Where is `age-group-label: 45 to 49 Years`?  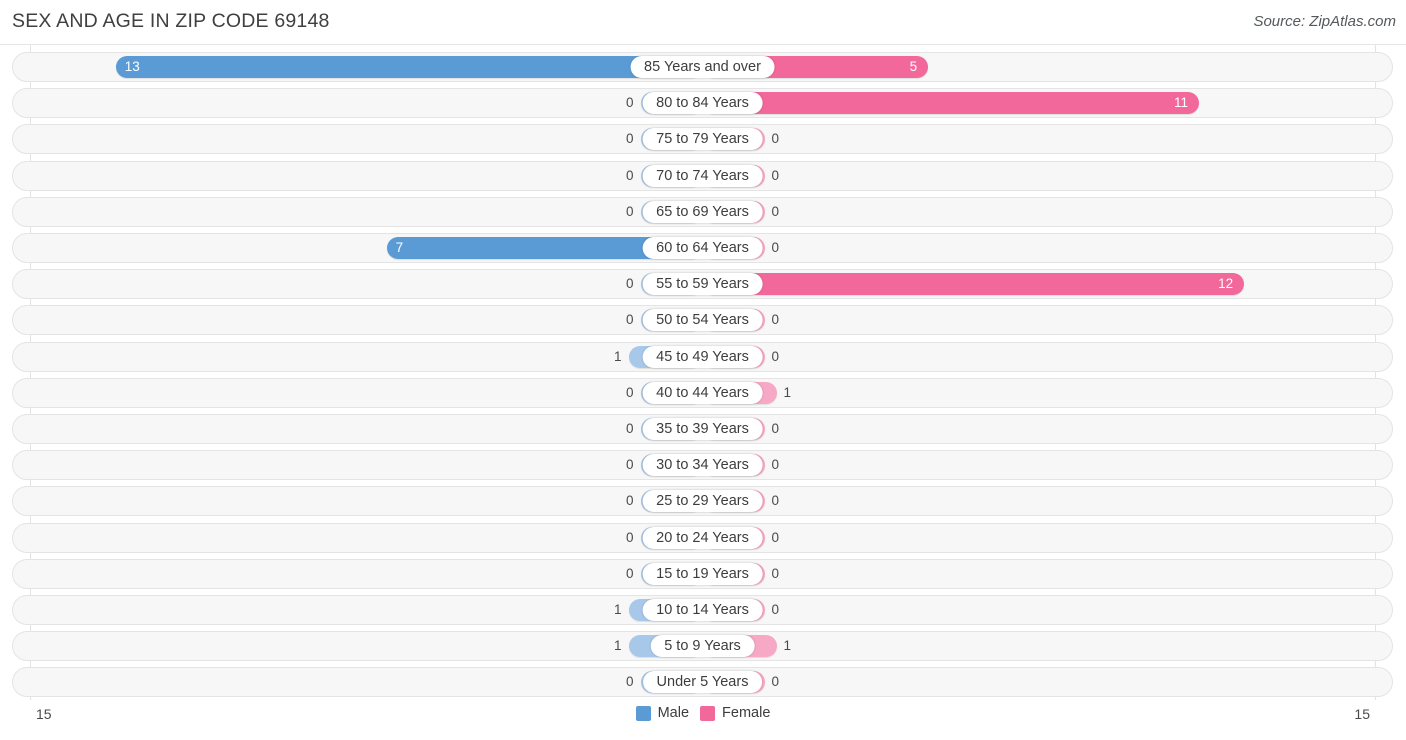
age-group-label: 45 to 49 Years is located at coordinates (702, 356).